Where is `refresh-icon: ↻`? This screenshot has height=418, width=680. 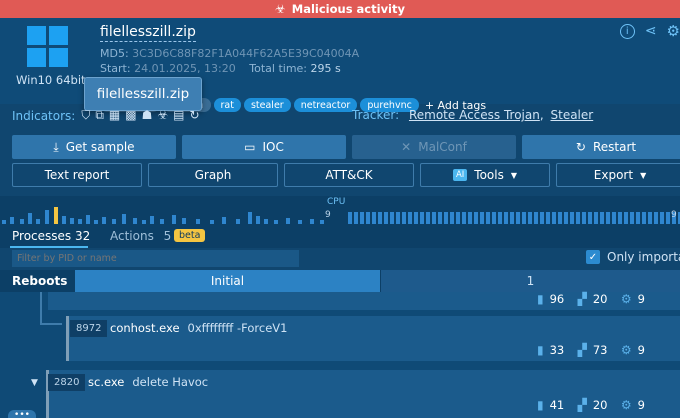
refresh-icon: ↻ is located at coordinates (194, 115).